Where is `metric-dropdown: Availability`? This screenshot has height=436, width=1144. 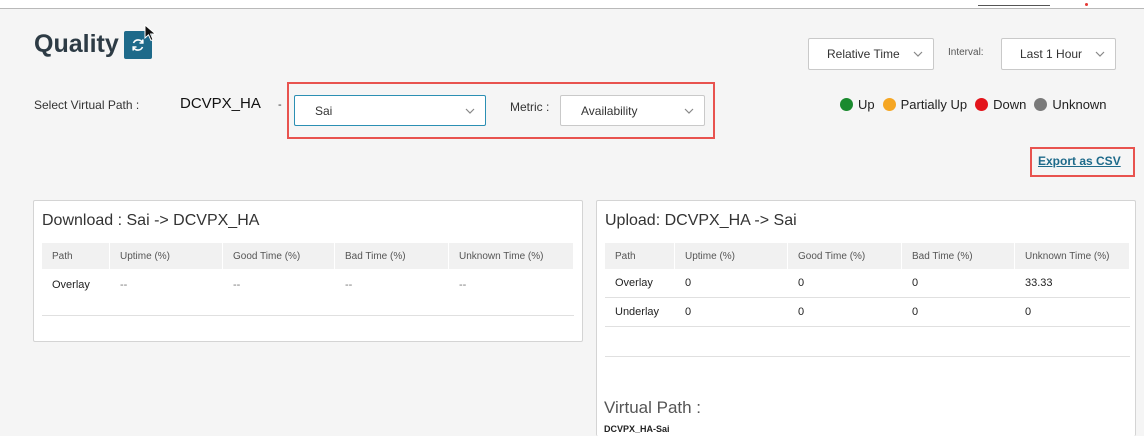 metric-dropdown: Availability is located at coordinates (632, 110).